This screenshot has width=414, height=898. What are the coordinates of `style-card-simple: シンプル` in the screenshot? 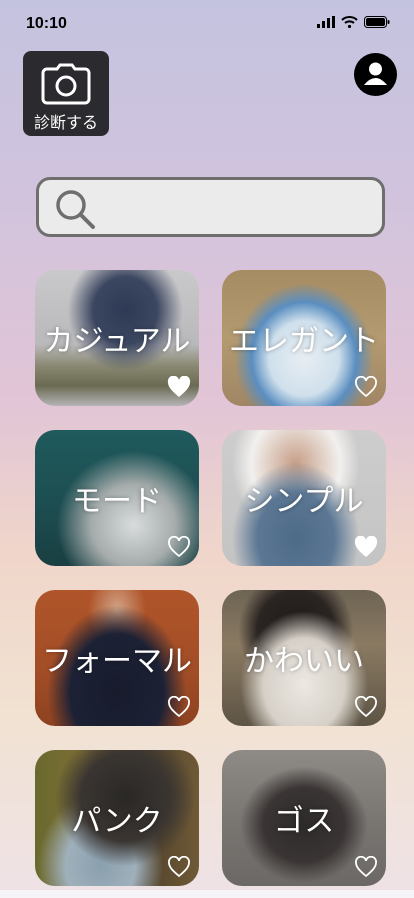 It's located at (304, 498).